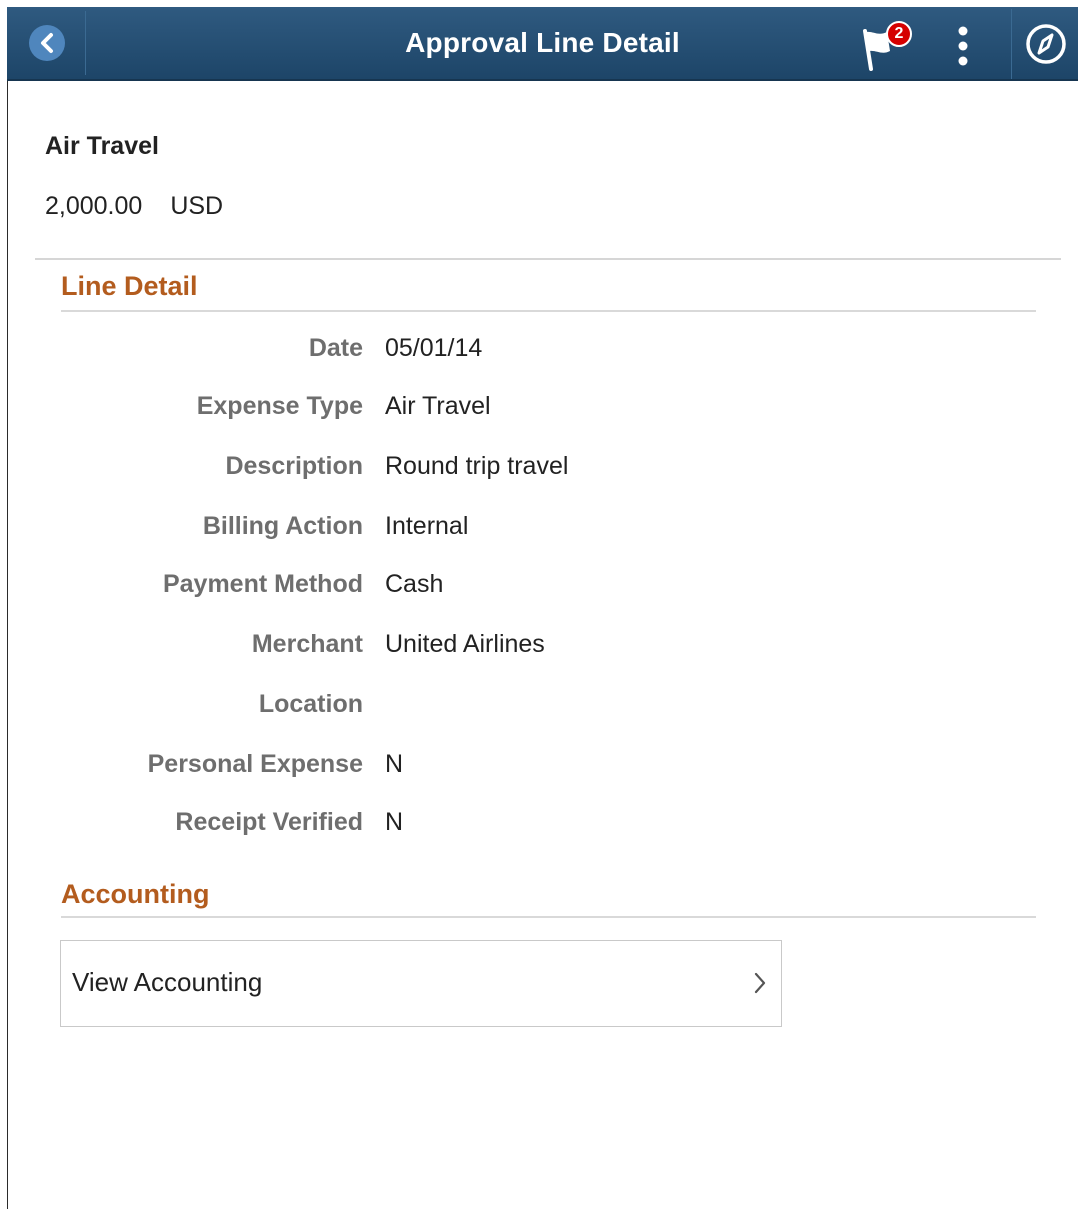 The image size is (1078, 1209). What do you see at coordinates (310, 704) in the screenshot?
I see `field-label: Location` at bounding box center [310, 704].